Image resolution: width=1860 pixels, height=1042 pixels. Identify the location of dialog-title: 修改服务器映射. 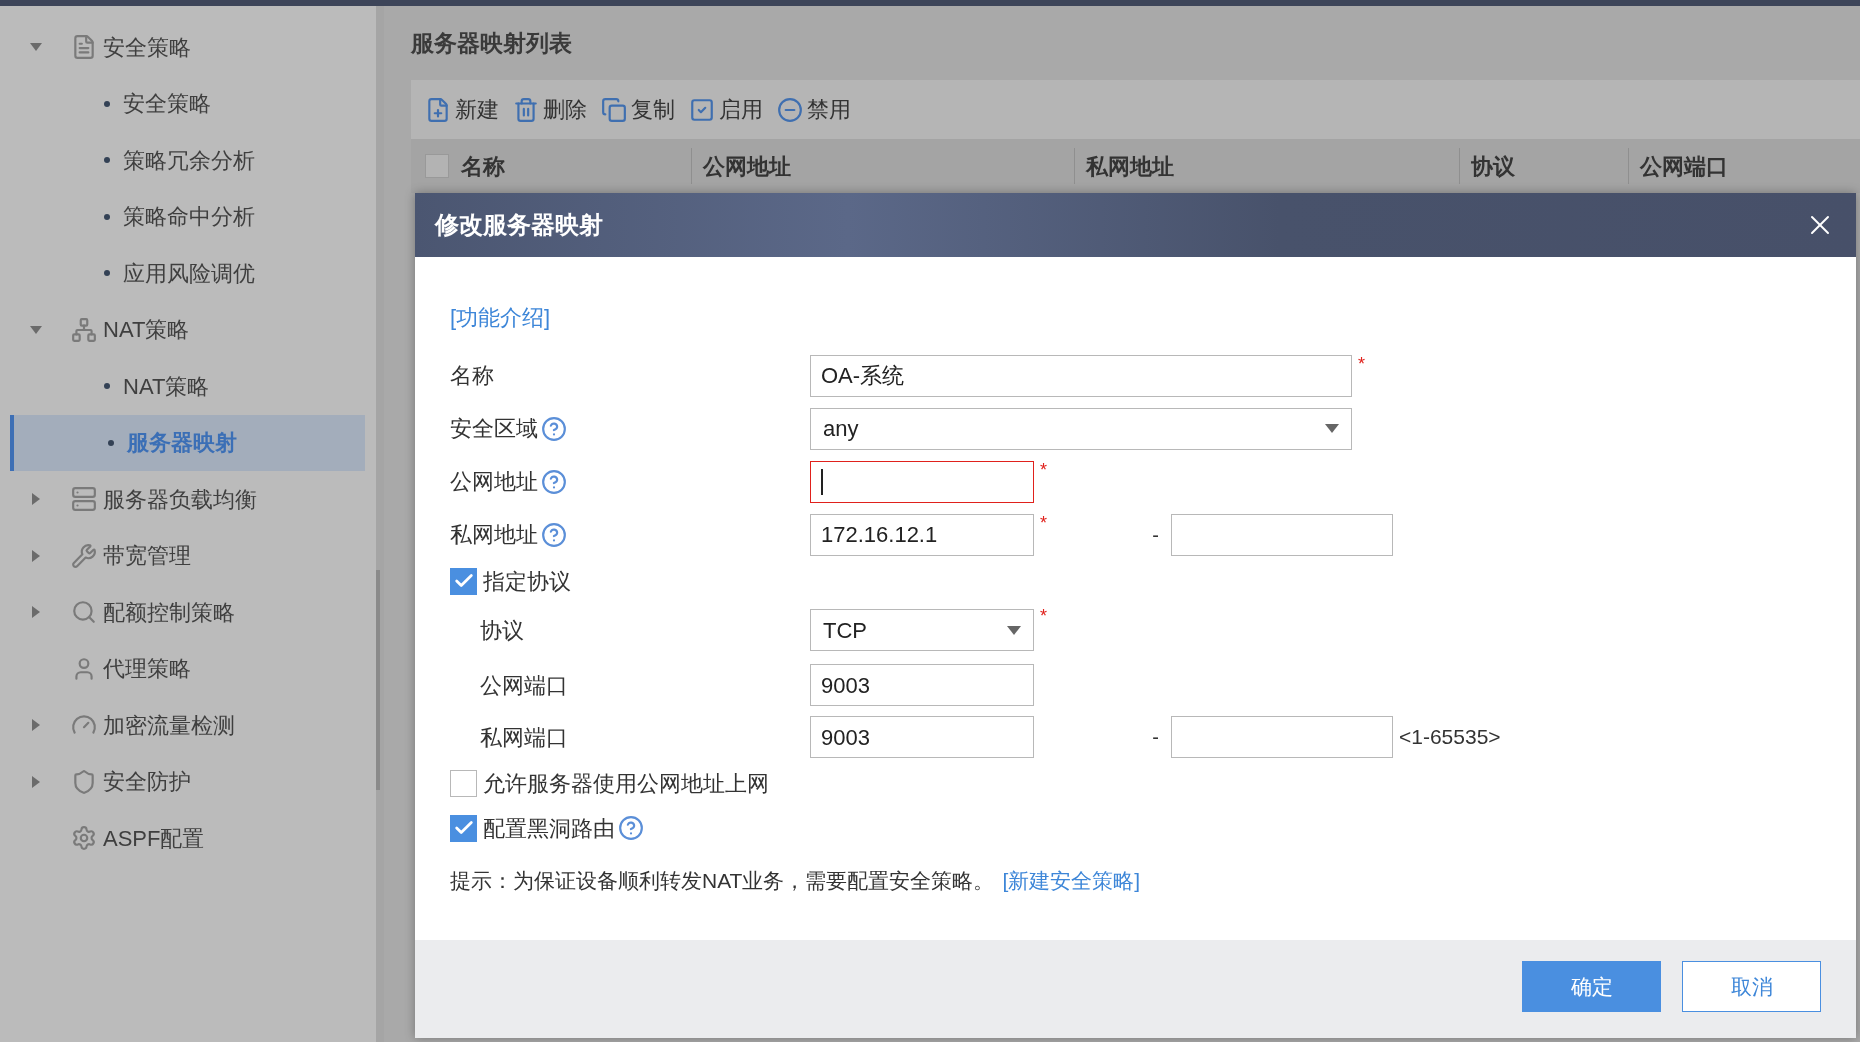
(519, 225).